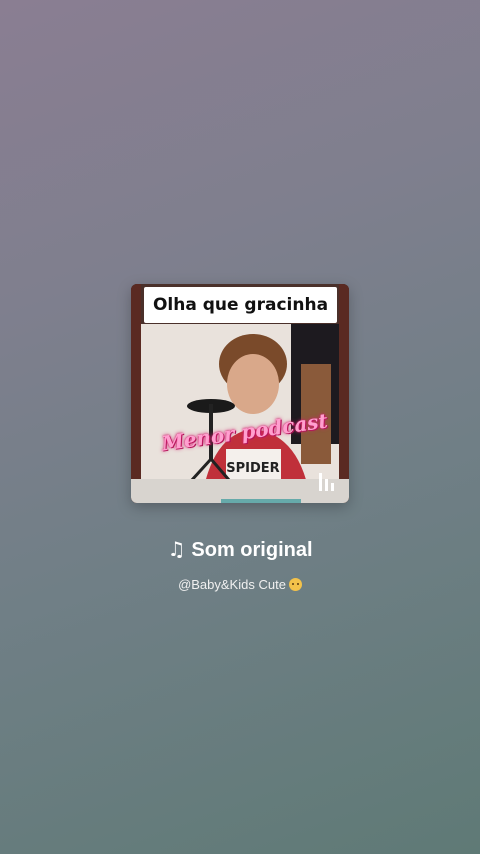  Describe the element at coordinates (176, 549) in the screenshot. I see `music-note-icon: ♫` at that location.